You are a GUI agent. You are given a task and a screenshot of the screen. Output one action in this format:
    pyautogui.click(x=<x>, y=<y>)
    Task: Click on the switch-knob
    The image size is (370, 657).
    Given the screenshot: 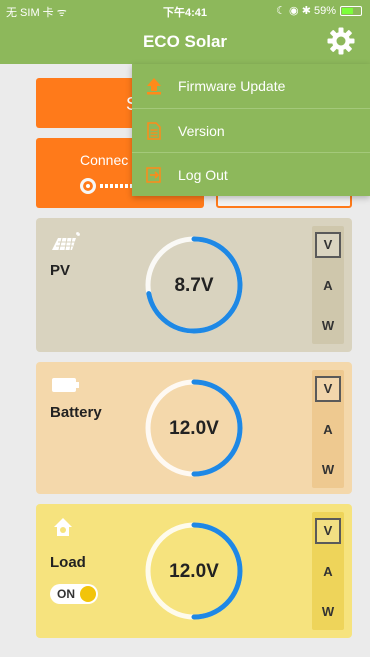 What is the action you would take?
    pyautogui.click(x=88, y=594)
    